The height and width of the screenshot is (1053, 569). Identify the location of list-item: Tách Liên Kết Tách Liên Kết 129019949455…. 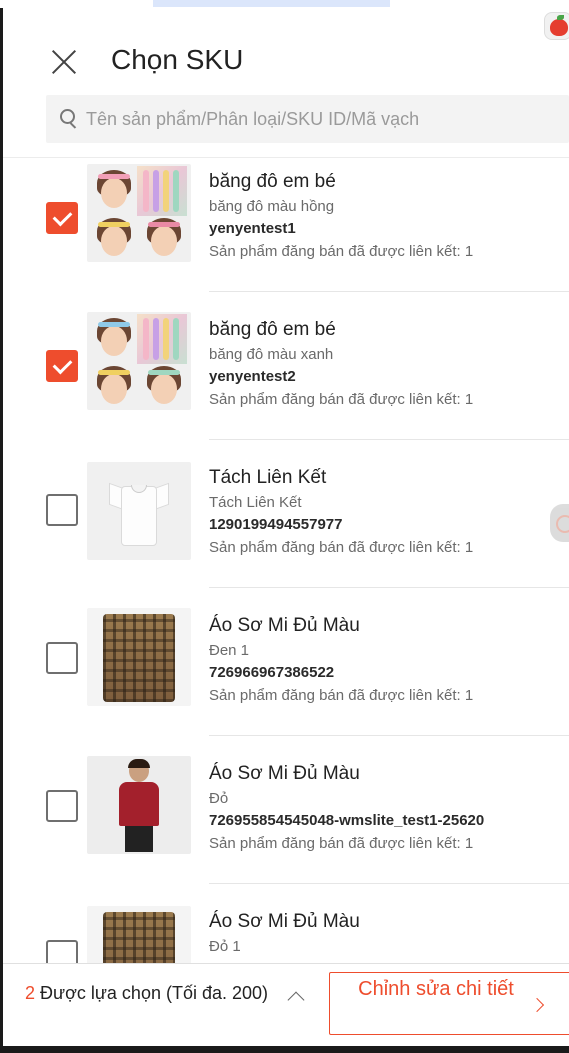
(286, 528).